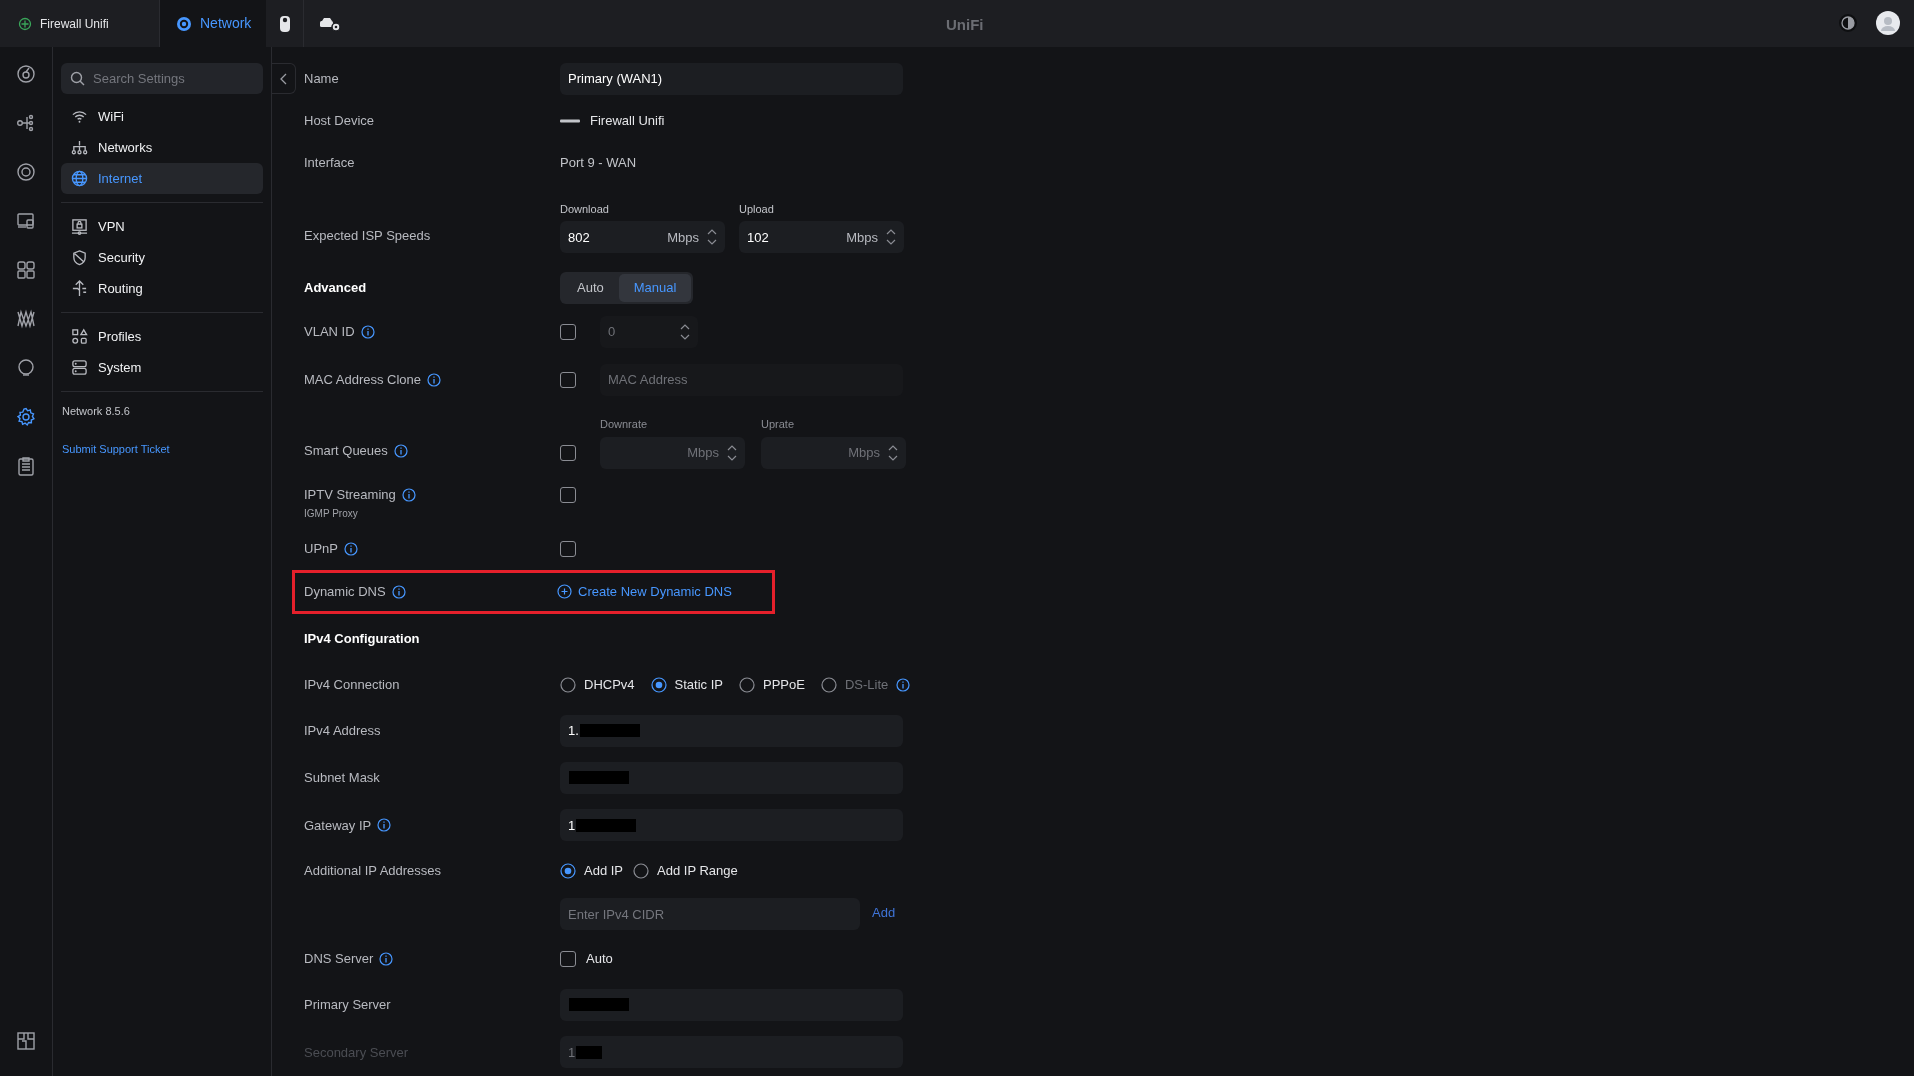 This screenshot has width=1914, height=1076. What do you see at coordinates (79, 178) in the screenshot?
I see `globe-icon` at bounding box center [79, 178].